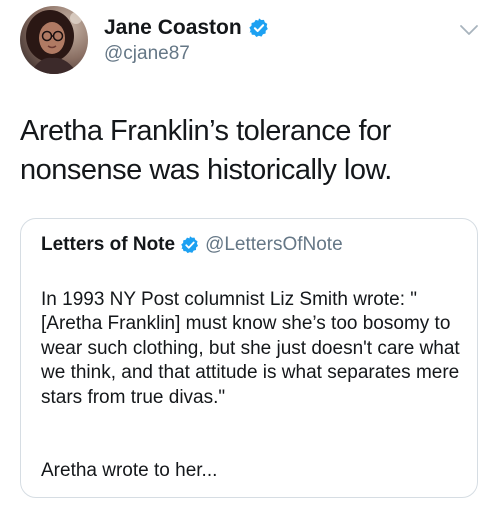 The width and height of the screenshot is (500, 508). I want to click on avatar-image, so click(54, 40).